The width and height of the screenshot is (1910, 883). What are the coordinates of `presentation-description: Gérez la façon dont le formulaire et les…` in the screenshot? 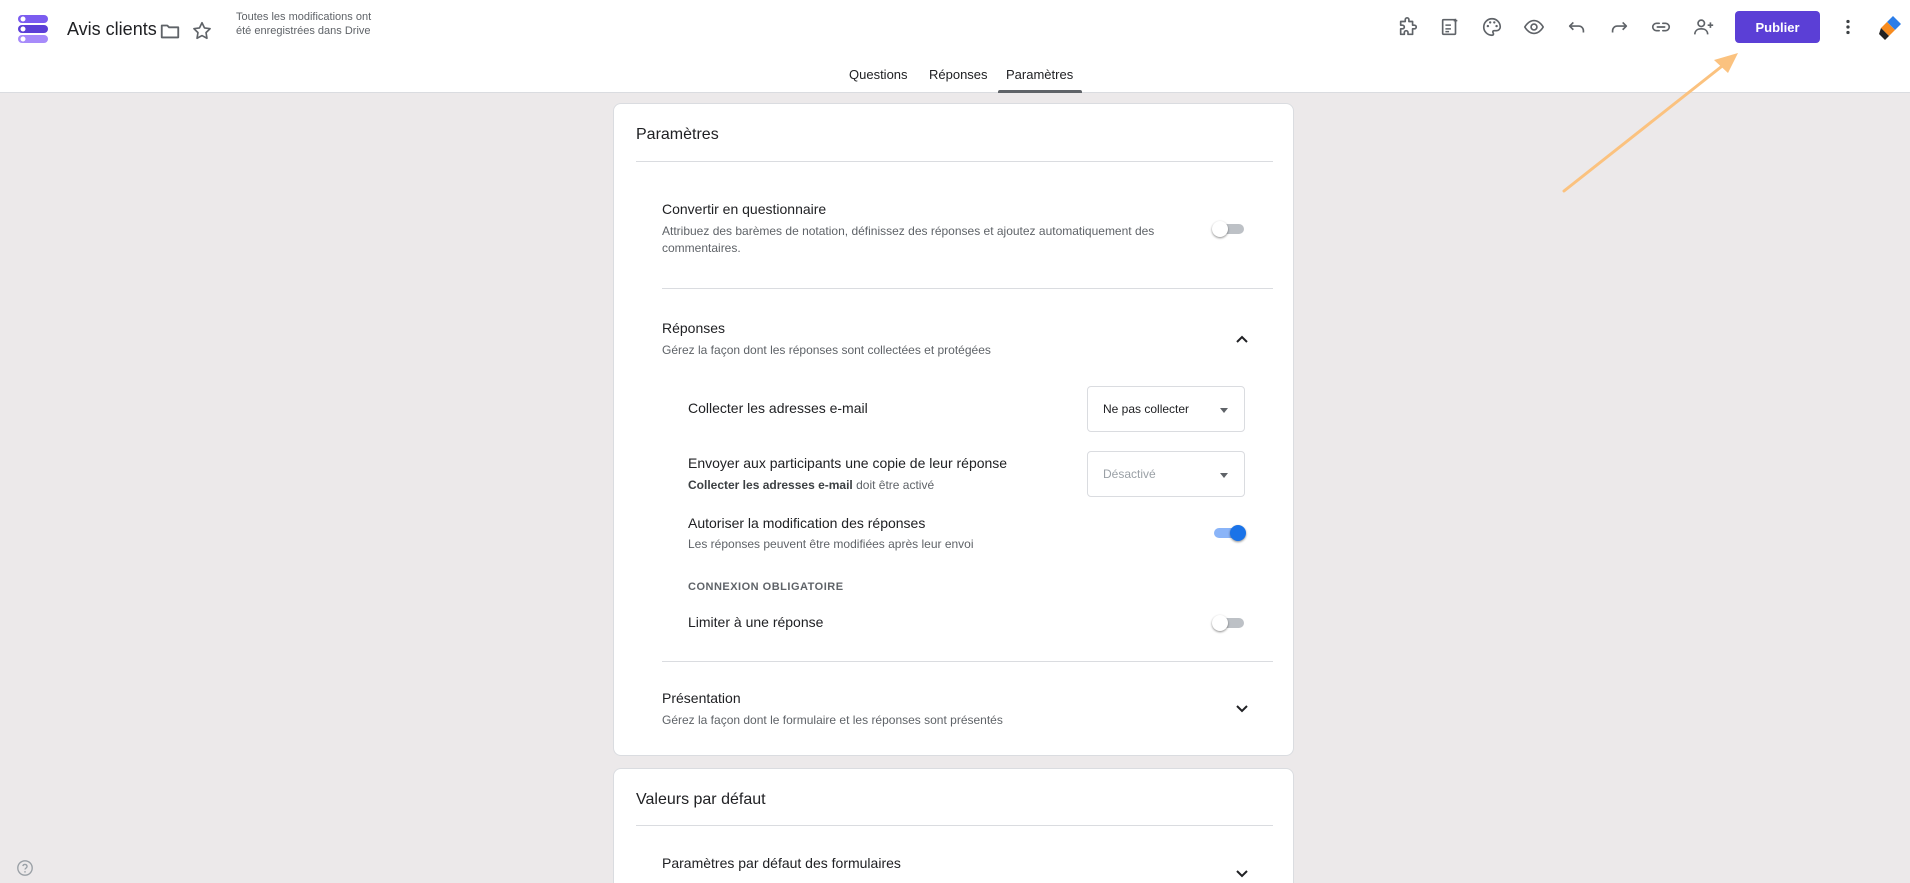 It's located at (832, 720).